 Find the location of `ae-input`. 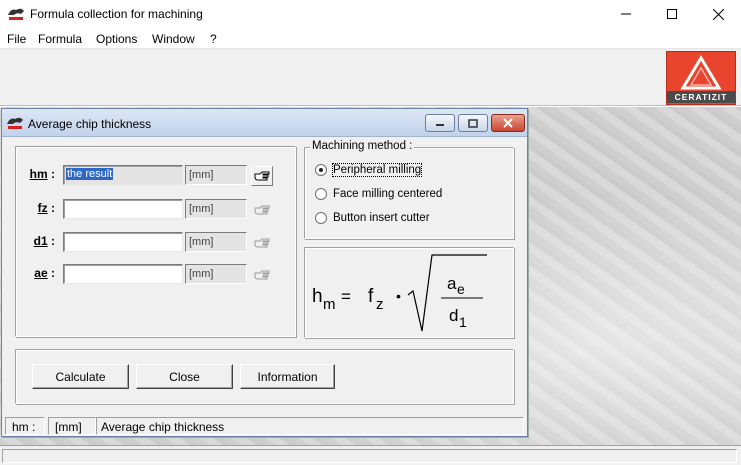

ae-input is located at coordinates (123, 274).